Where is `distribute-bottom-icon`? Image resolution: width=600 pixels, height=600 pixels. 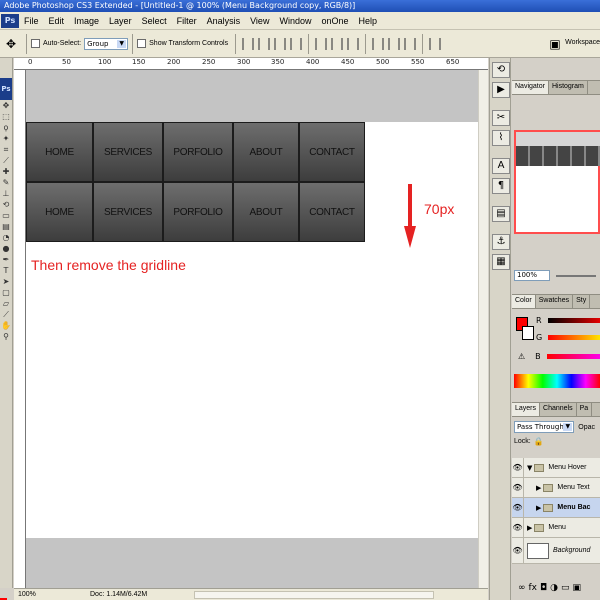
distribute-bottom-icon is located at coordinates (353, 43).